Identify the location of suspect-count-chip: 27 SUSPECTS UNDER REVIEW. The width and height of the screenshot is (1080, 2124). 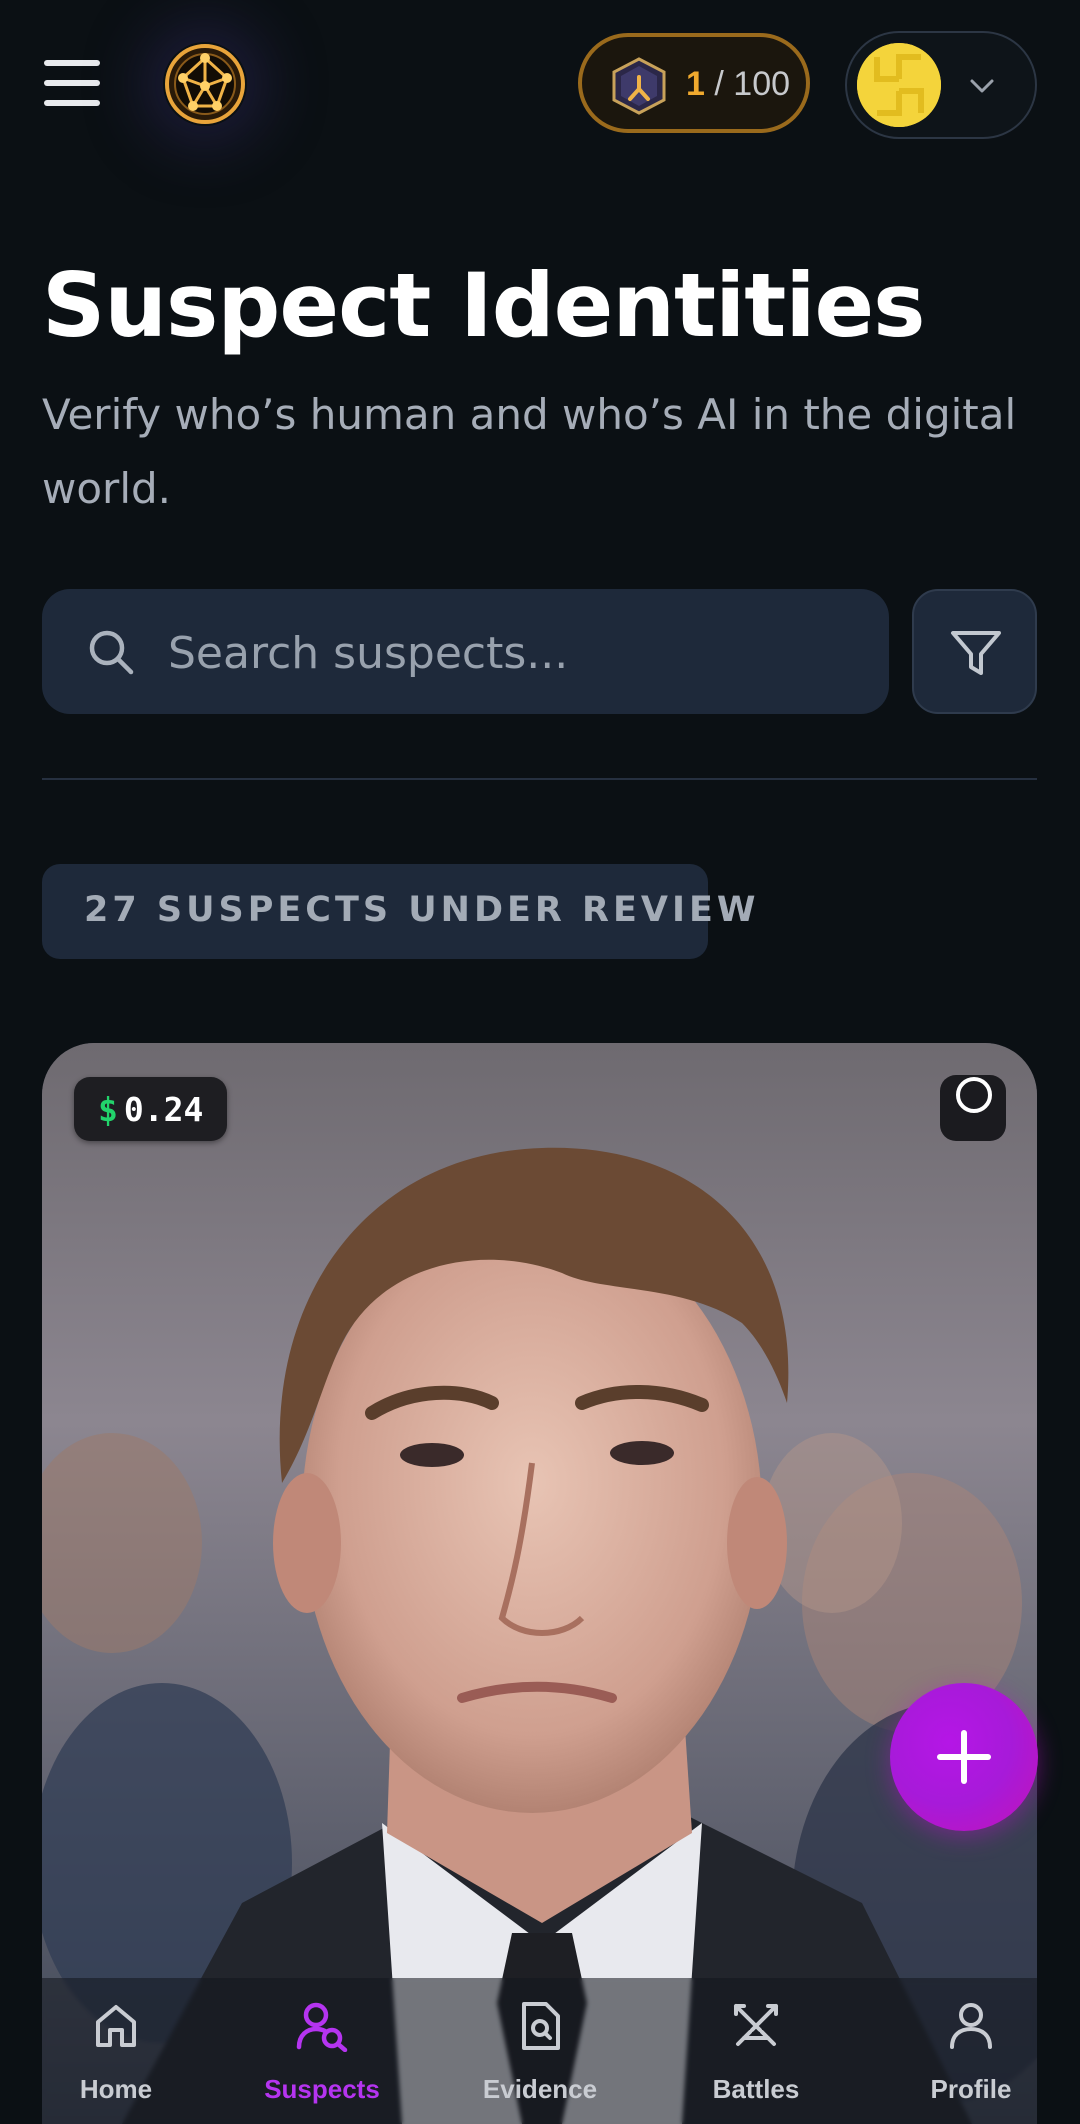
(399, 911).